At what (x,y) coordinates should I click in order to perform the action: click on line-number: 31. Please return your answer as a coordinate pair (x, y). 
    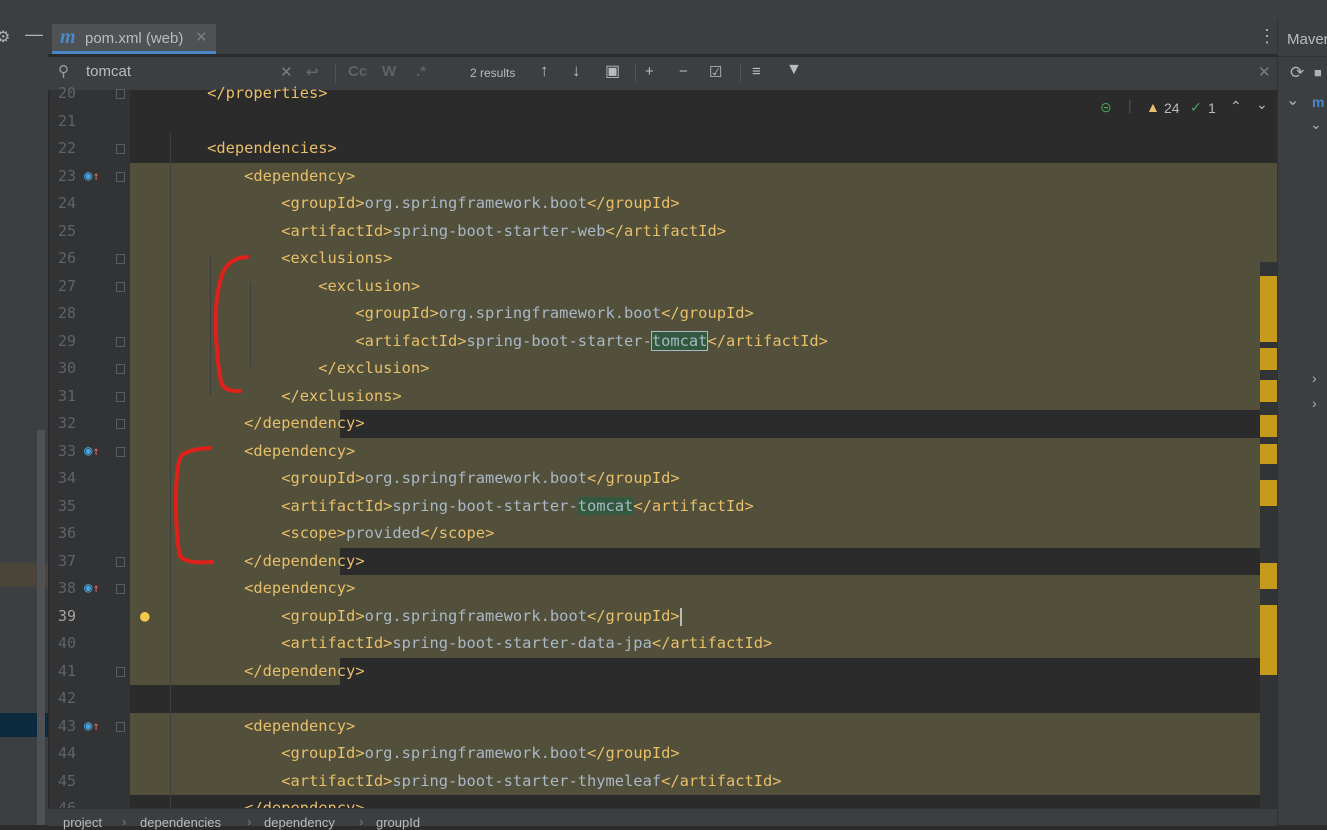
    Looking at the image, I should click on (66, 395).